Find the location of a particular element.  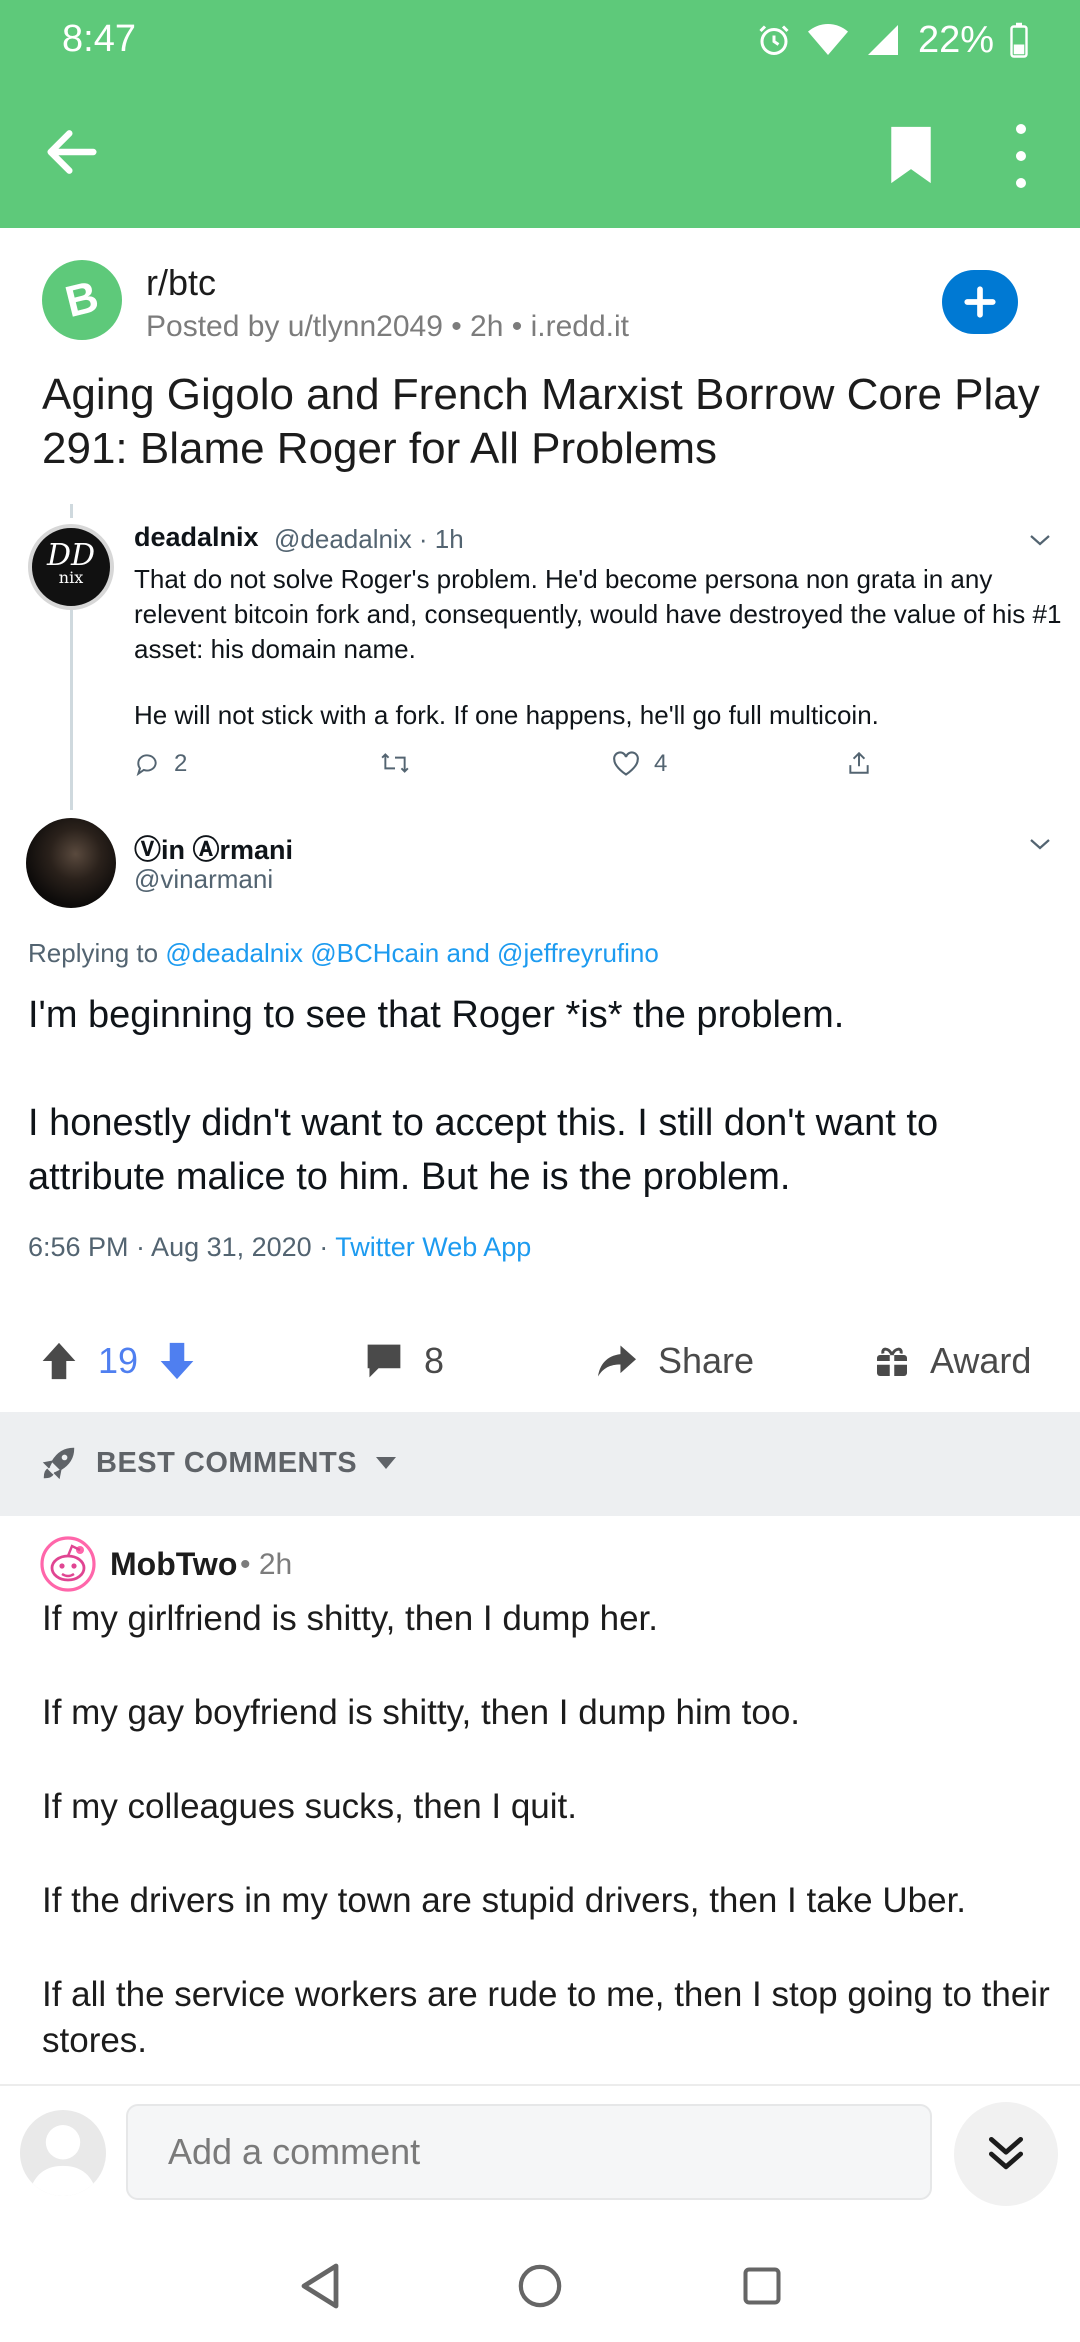

rocket-icon is located at coordinates (58, 1463).